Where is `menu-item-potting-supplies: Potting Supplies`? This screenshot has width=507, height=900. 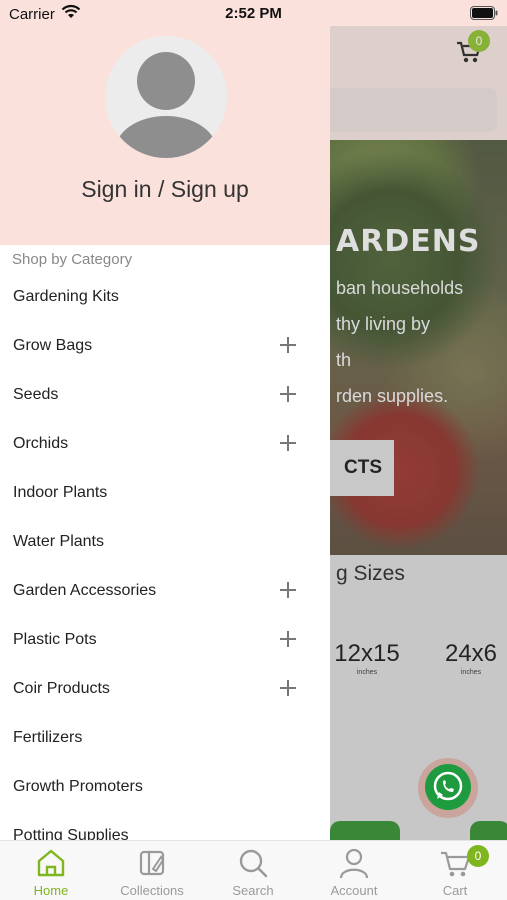
menu-item-potting-supplies: Potting Supplies is located at coordinates (165, 827).